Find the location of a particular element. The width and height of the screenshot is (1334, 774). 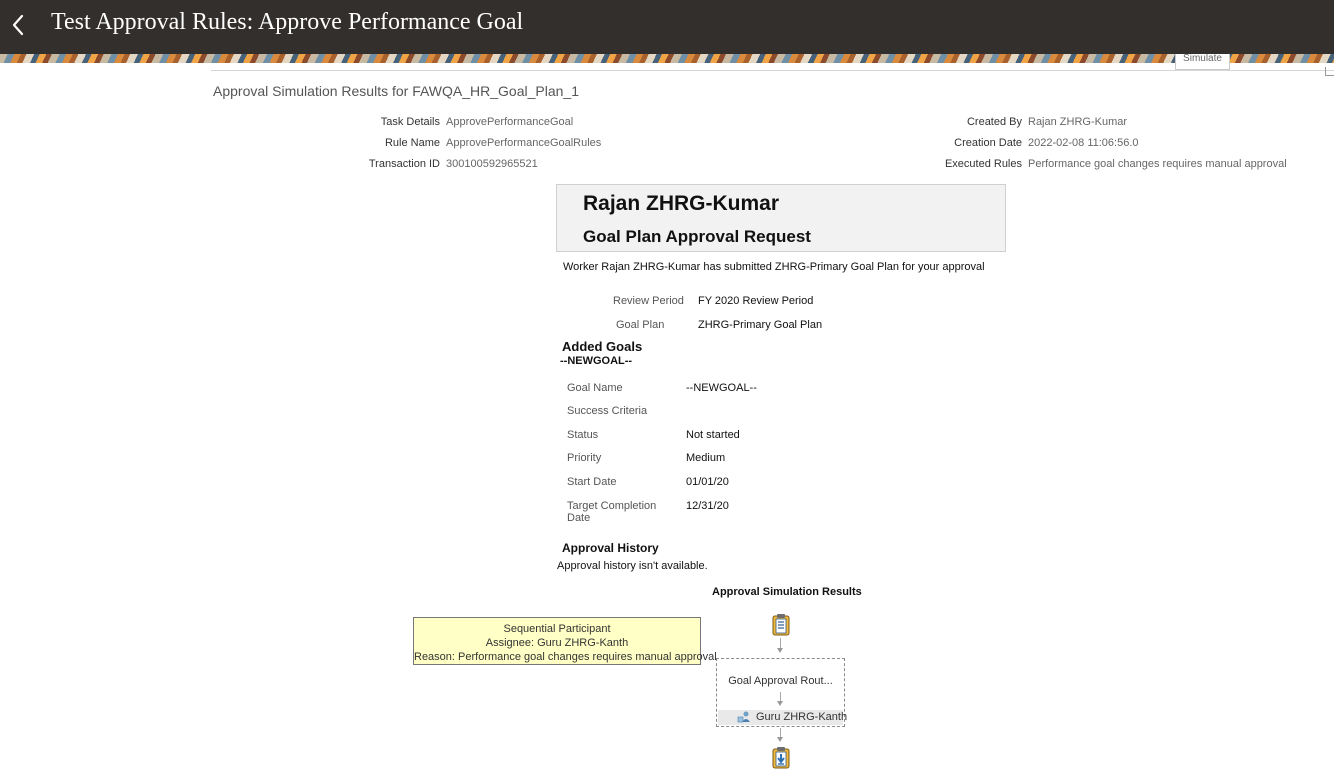

priority-label: Priority is located at coordinates (584, 458).